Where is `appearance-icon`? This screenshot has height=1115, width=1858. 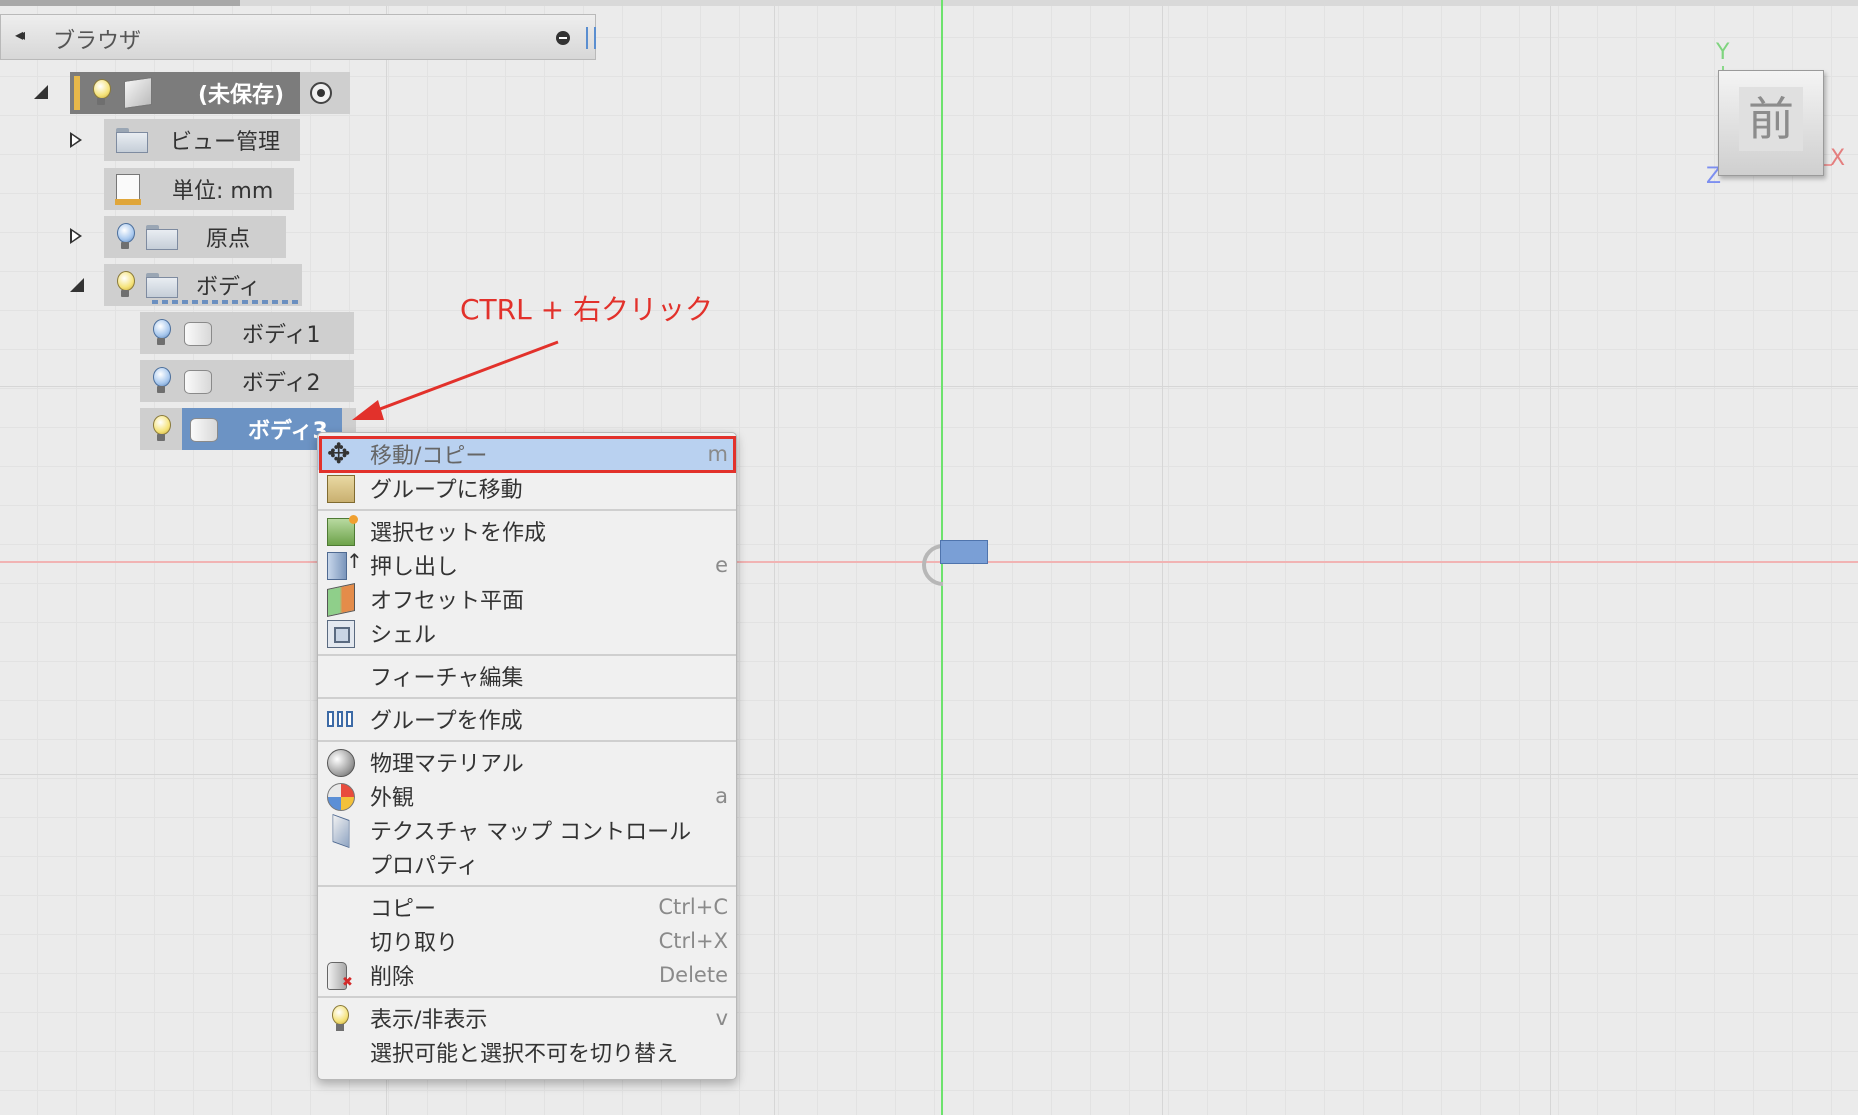
appearance-icon is located at coordinates (341, 797).